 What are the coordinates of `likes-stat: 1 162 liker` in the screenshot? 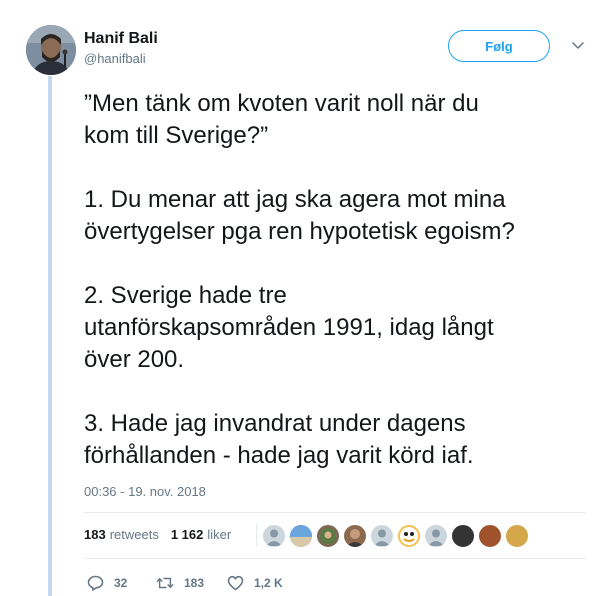 It's located at (201, 535).